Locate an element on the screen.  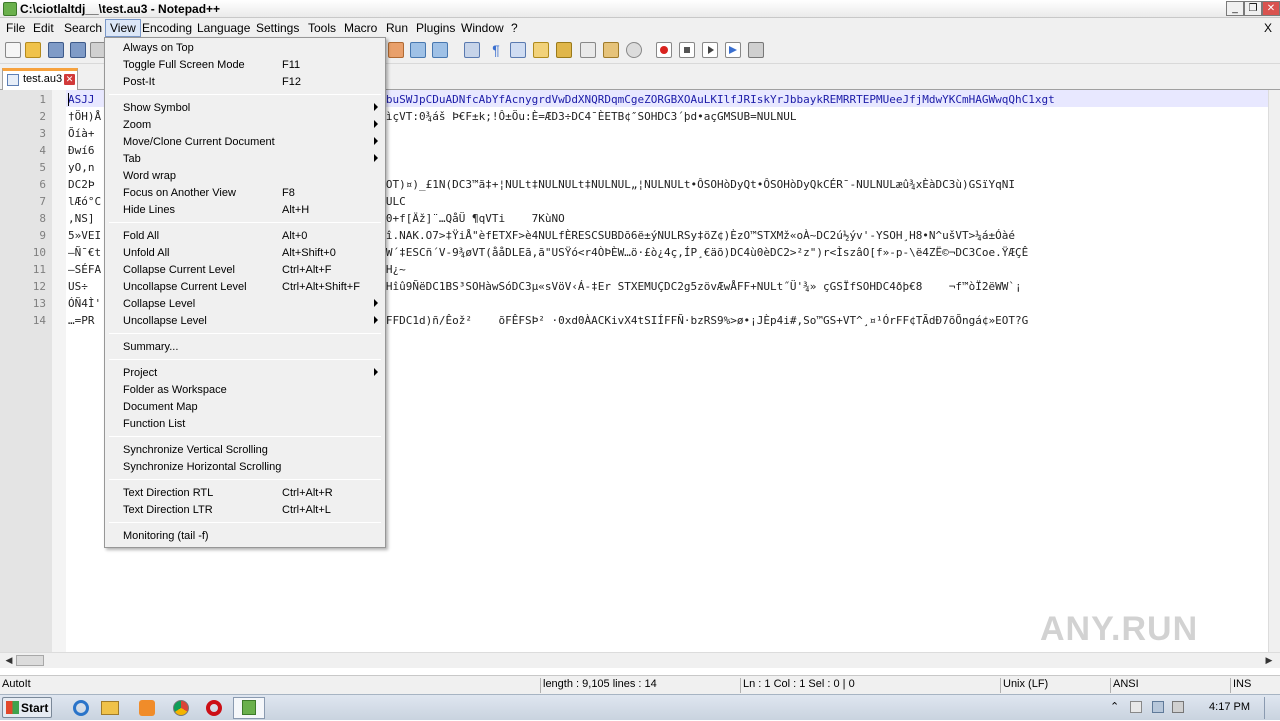
menu-item-text-direction-rtl: Text Direction RTL Ctrl+Alt+R is located at coordinates (245, 493).